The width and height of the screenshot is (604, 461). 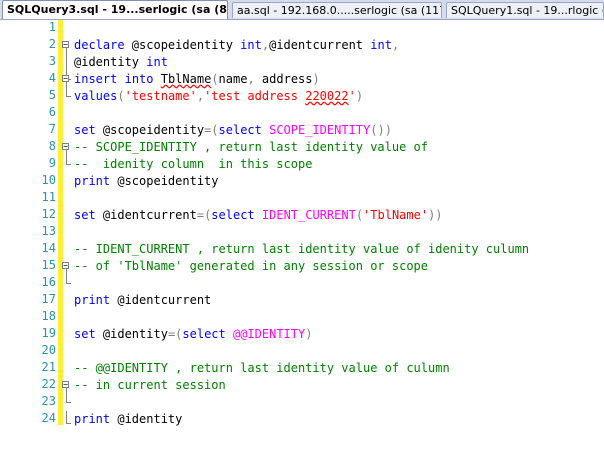 I want to click on line-number: 3, so click(x=52, y=61).